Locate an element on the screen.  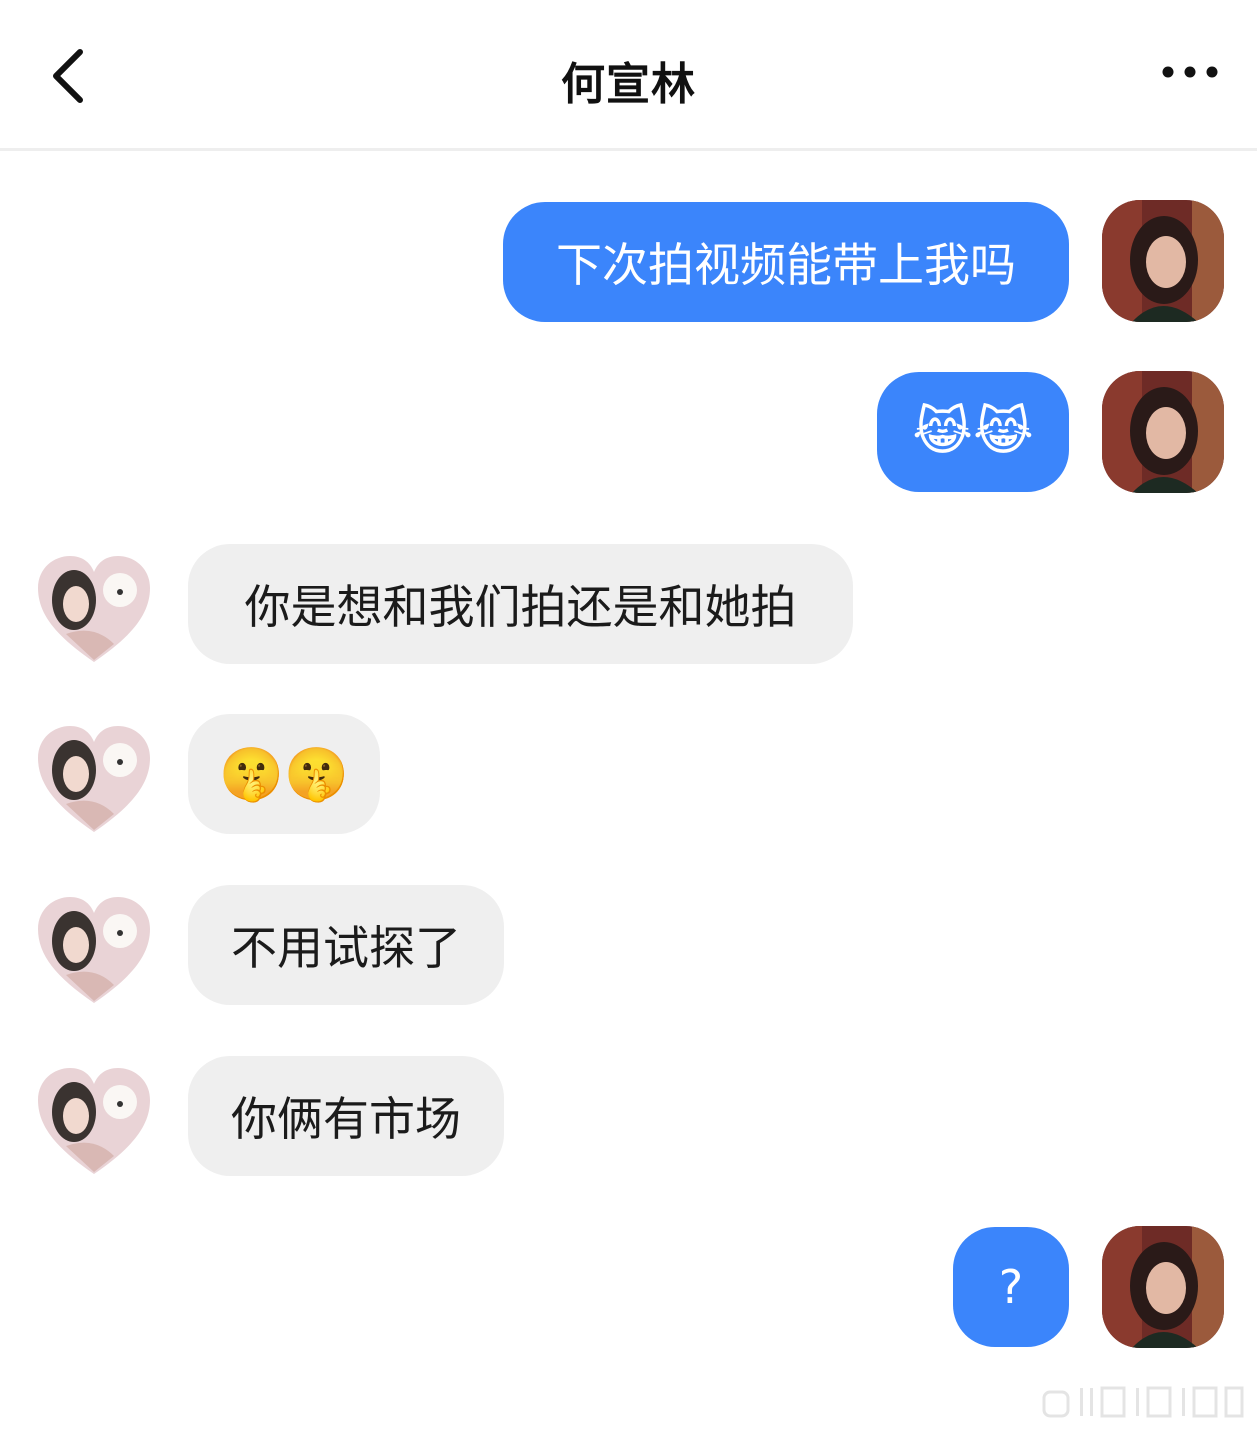
more-button is located at coordinates (1190, 72).